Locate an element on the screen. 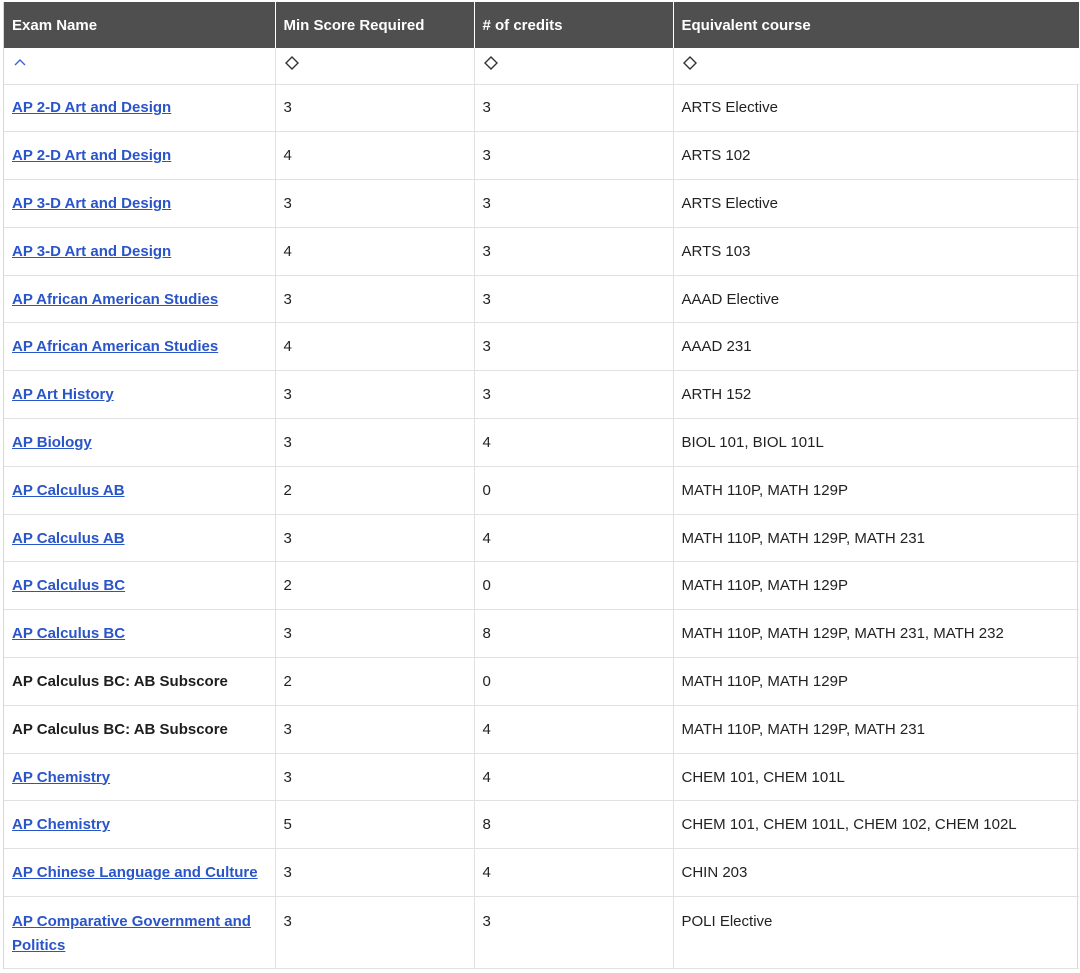 The height and width of the screenshot is (973, 1080). cell-equivalent-course: CHIN 203 is located at coordinates (876, 873).